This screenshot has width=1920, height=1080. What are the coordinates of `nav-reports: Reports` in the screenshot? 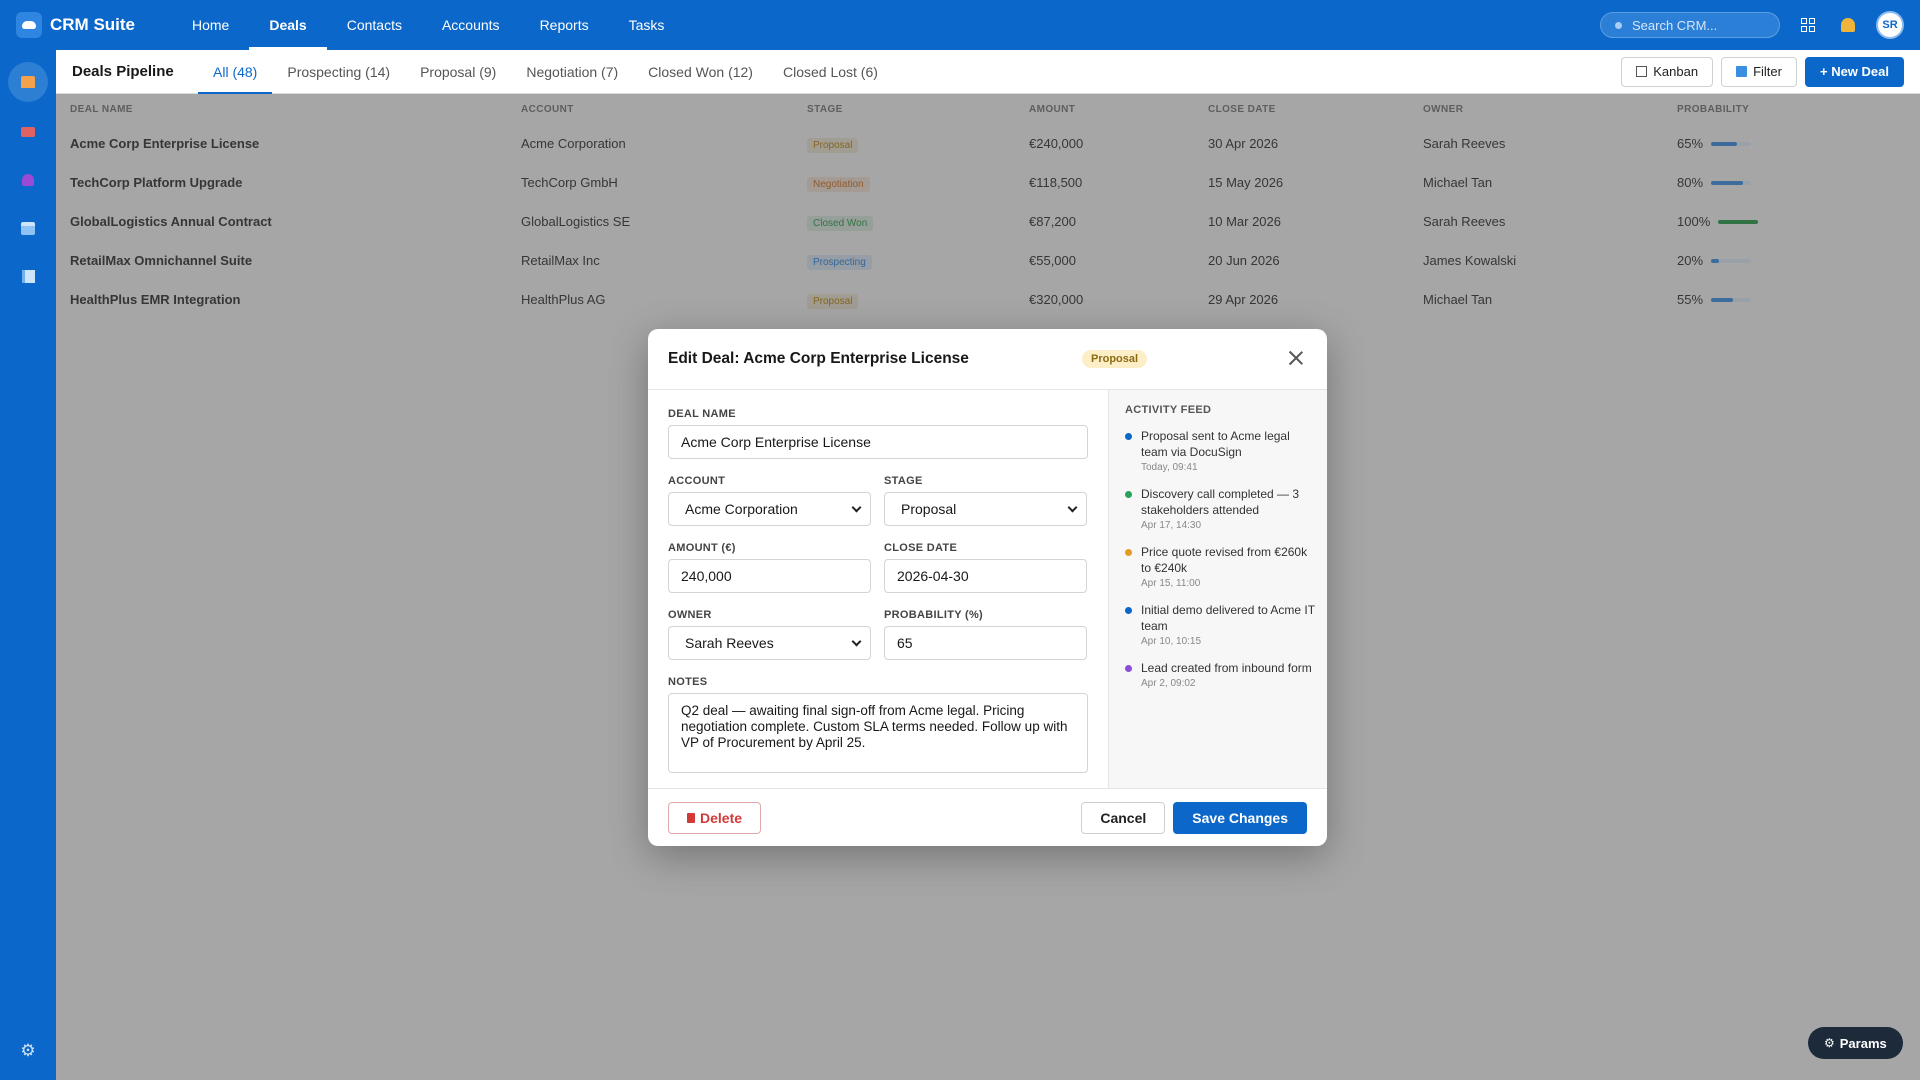 It's located at (564, 25).